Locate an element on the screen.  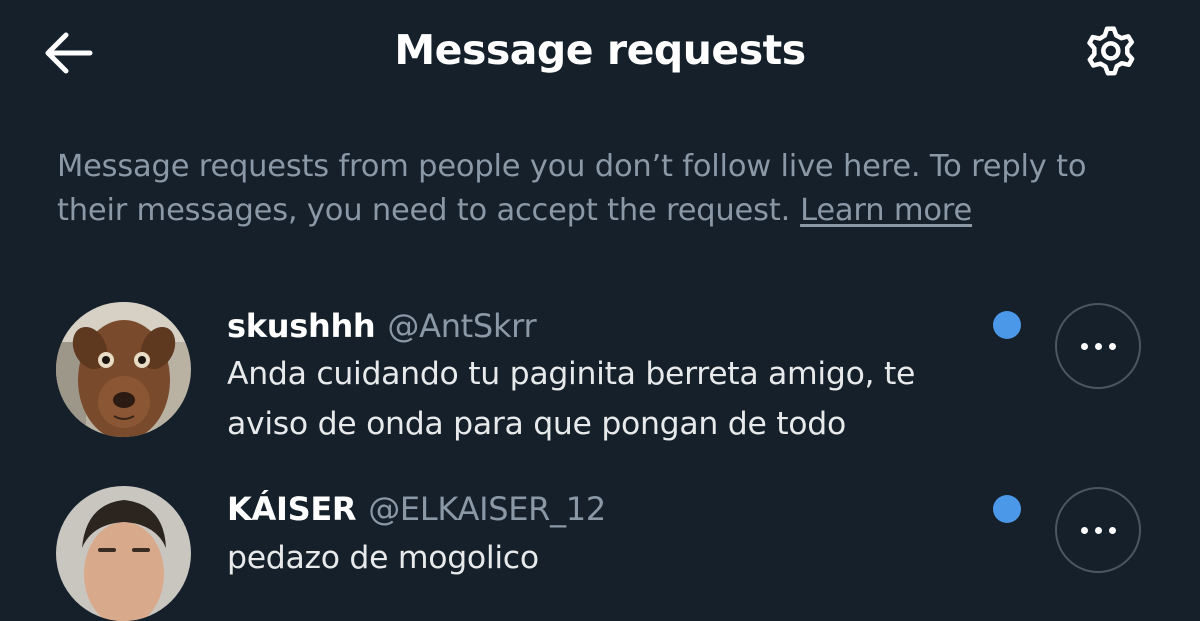
sender-name: skushhh is located at coordinates (301, 326).